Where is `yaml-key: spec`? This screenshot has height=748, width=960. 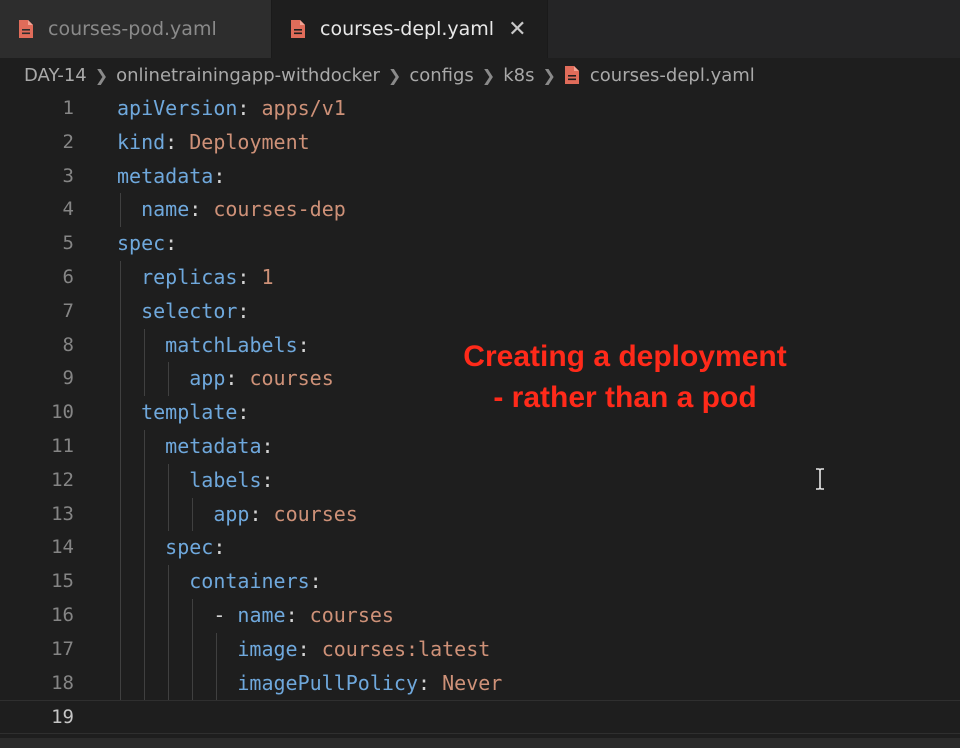 yaml-key: spec is located at coordinates (141, 243).